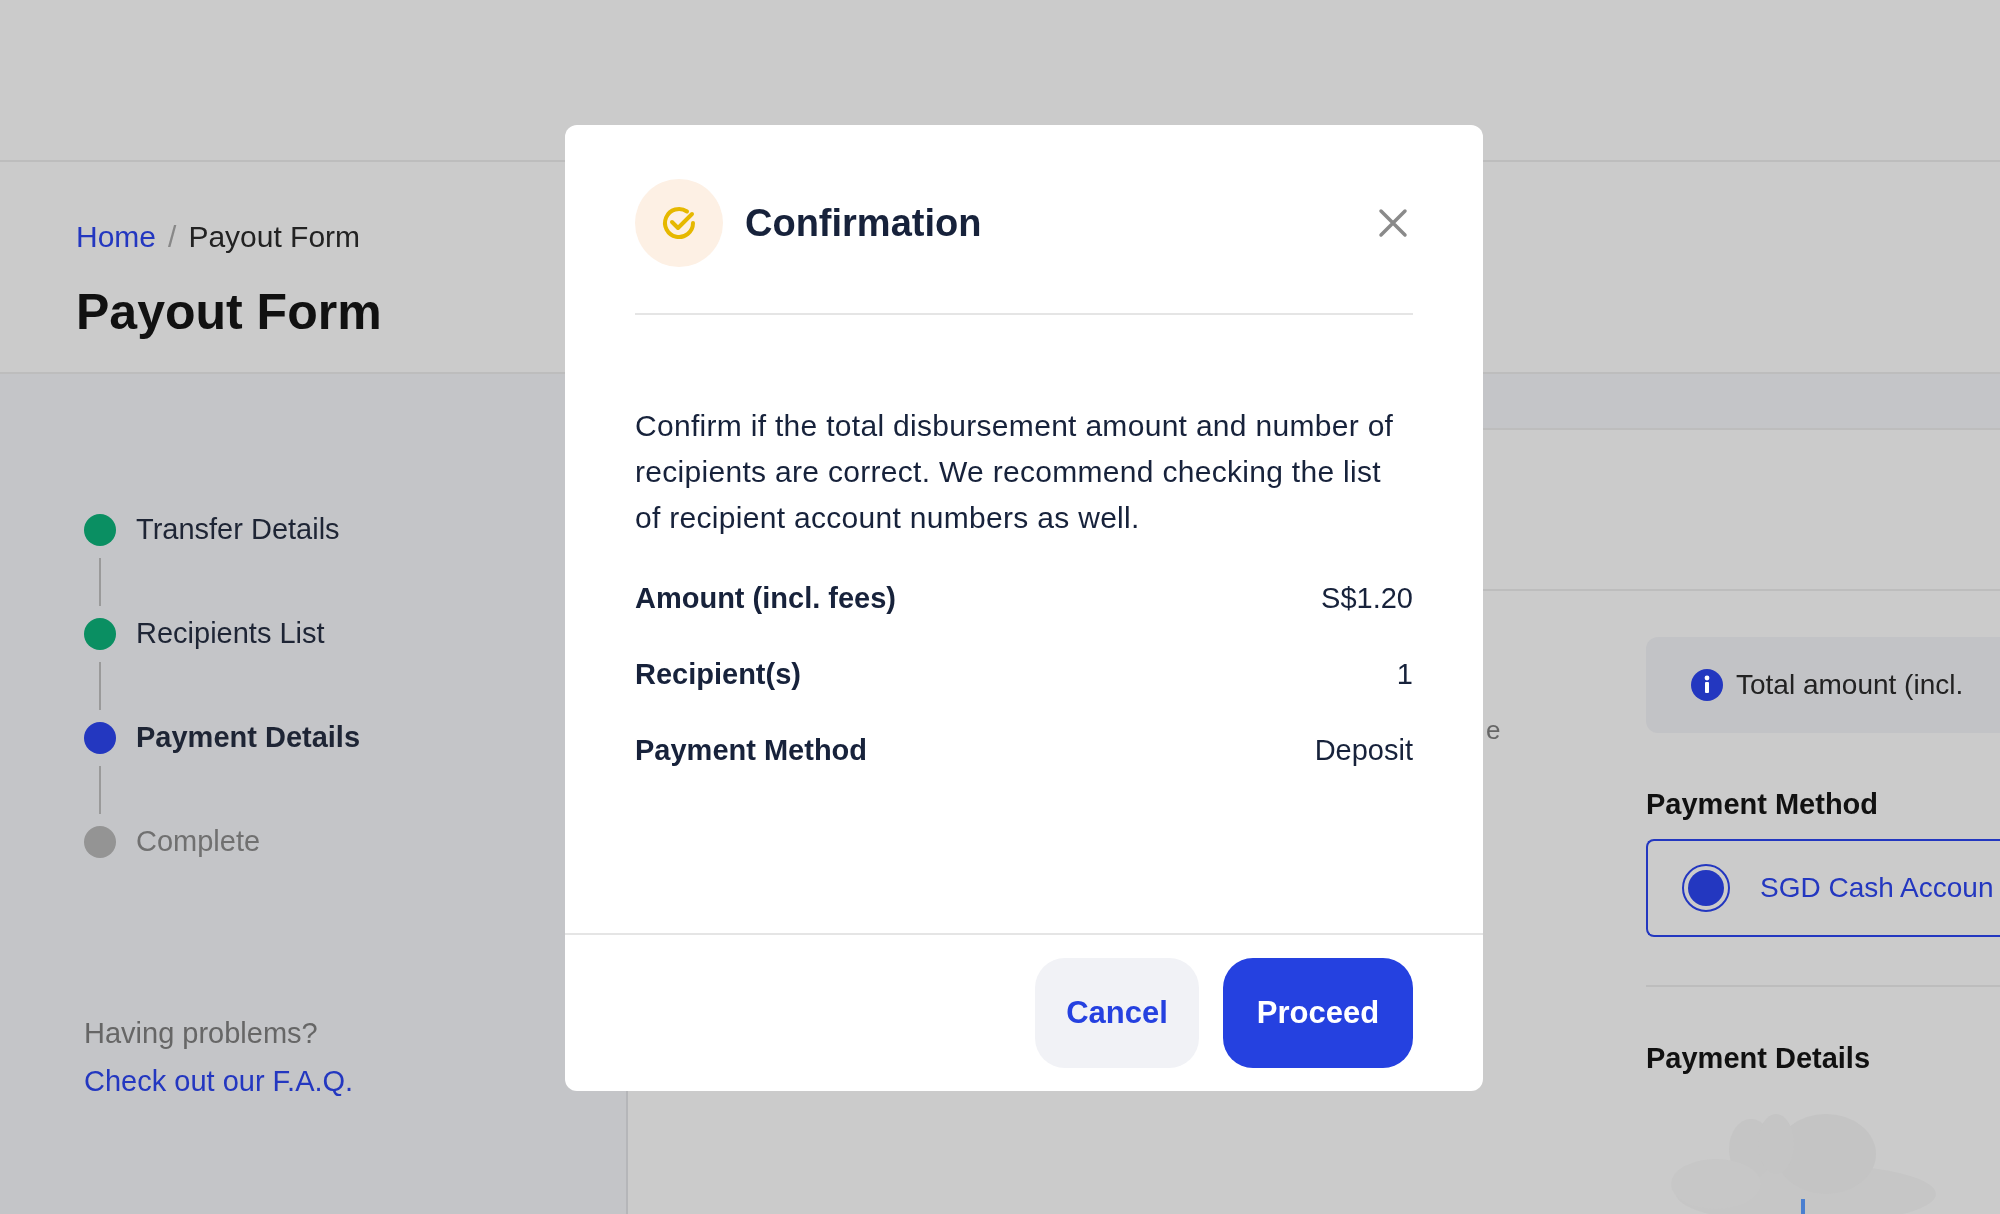  Describe the element at coordinates (1850, 685) in the screenshot. I see `info-text: Total amount (incl.` at that location.